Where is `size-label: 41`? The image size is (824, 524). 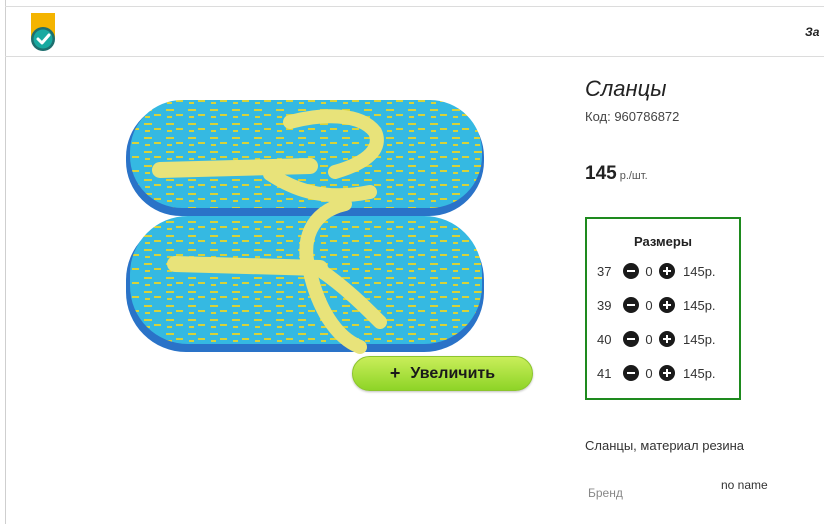 size-label: 41 is located at coordinates (604, 373).